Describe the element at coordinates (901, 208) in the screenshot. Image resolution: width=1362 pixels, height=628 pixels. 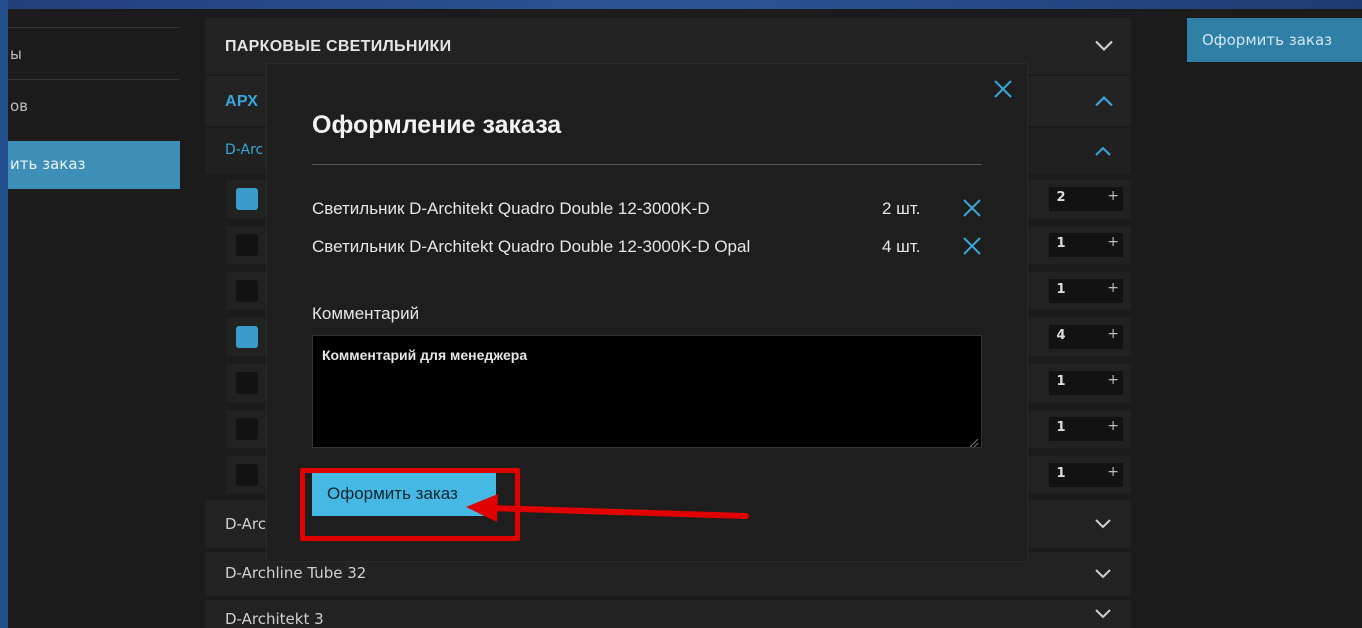
I see `order-item-qty: 2 шт.` at that location.